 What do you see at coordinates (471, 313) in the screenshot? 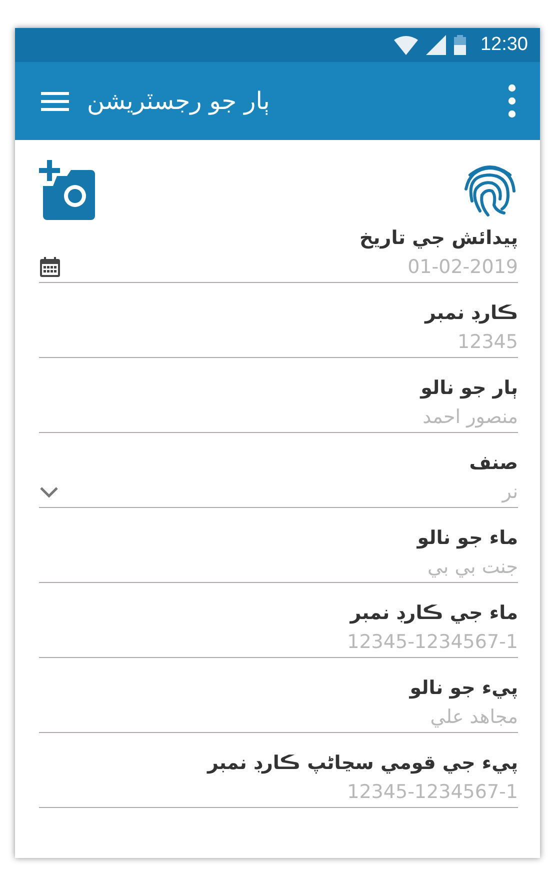
I see `field-label: ڪارڊ نمبر` at bounding box center [471, 313].